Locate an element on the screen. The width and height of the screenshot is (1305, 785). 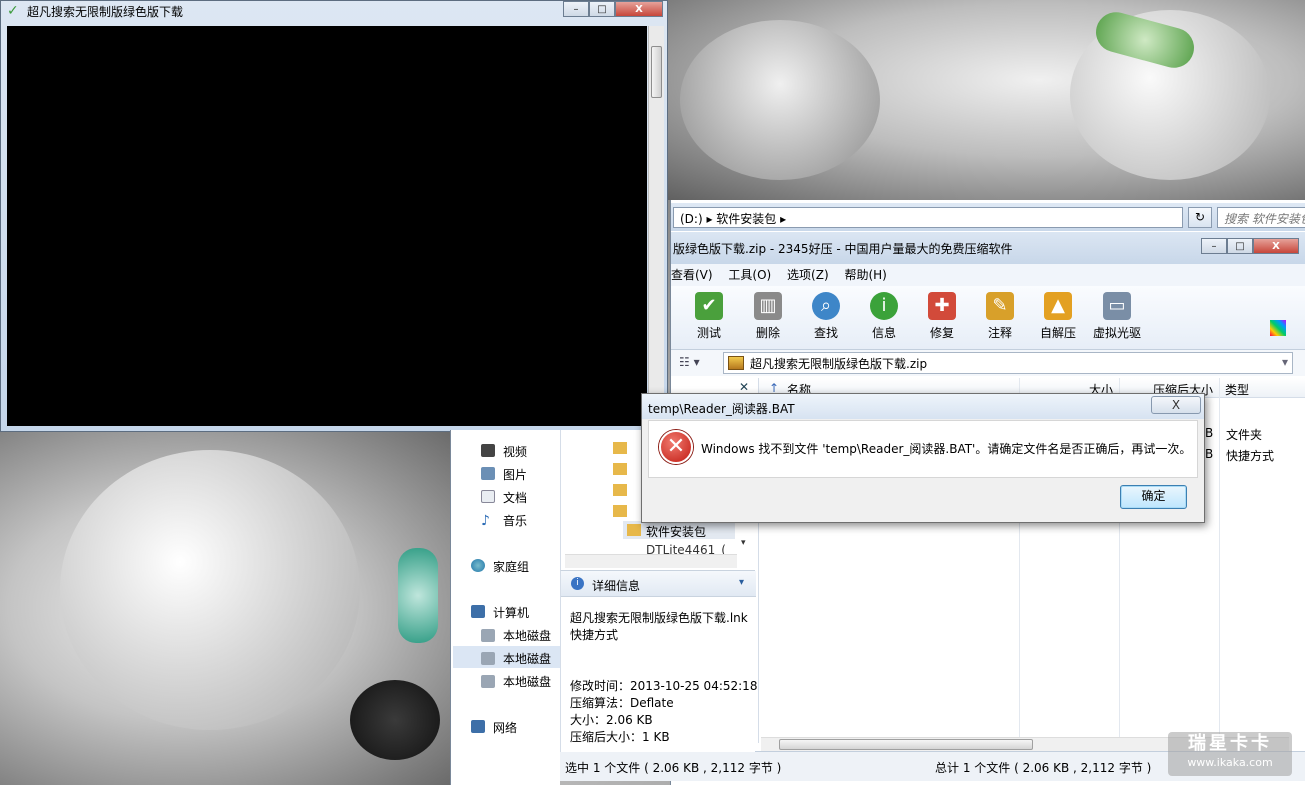
virtual-drive-icon: ▭ is located at coordinates (1117, 306).